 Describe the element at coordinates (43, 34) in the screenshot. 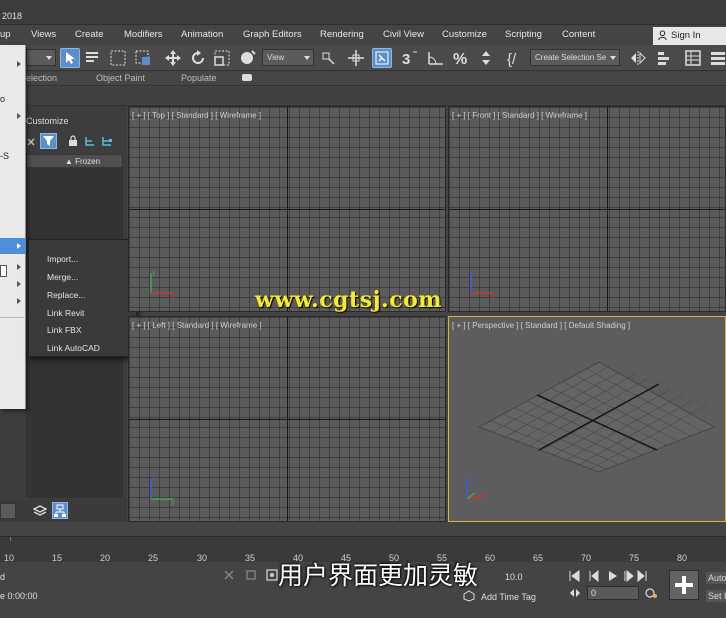

I see `menu-item-views: Views` at that location.